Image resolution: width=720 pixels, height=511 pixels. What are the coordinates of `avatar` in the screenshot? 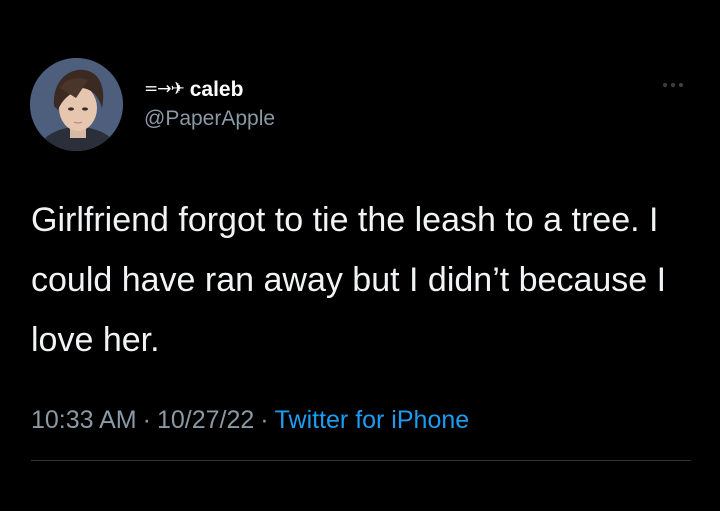 It's located at (76, 104).